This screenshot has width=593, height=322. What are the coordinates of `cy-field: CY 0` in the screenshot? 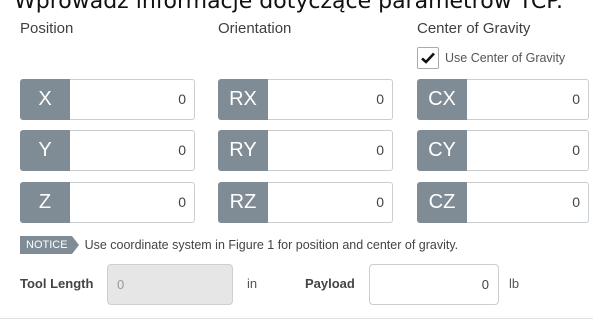 It's located at (503, 150).